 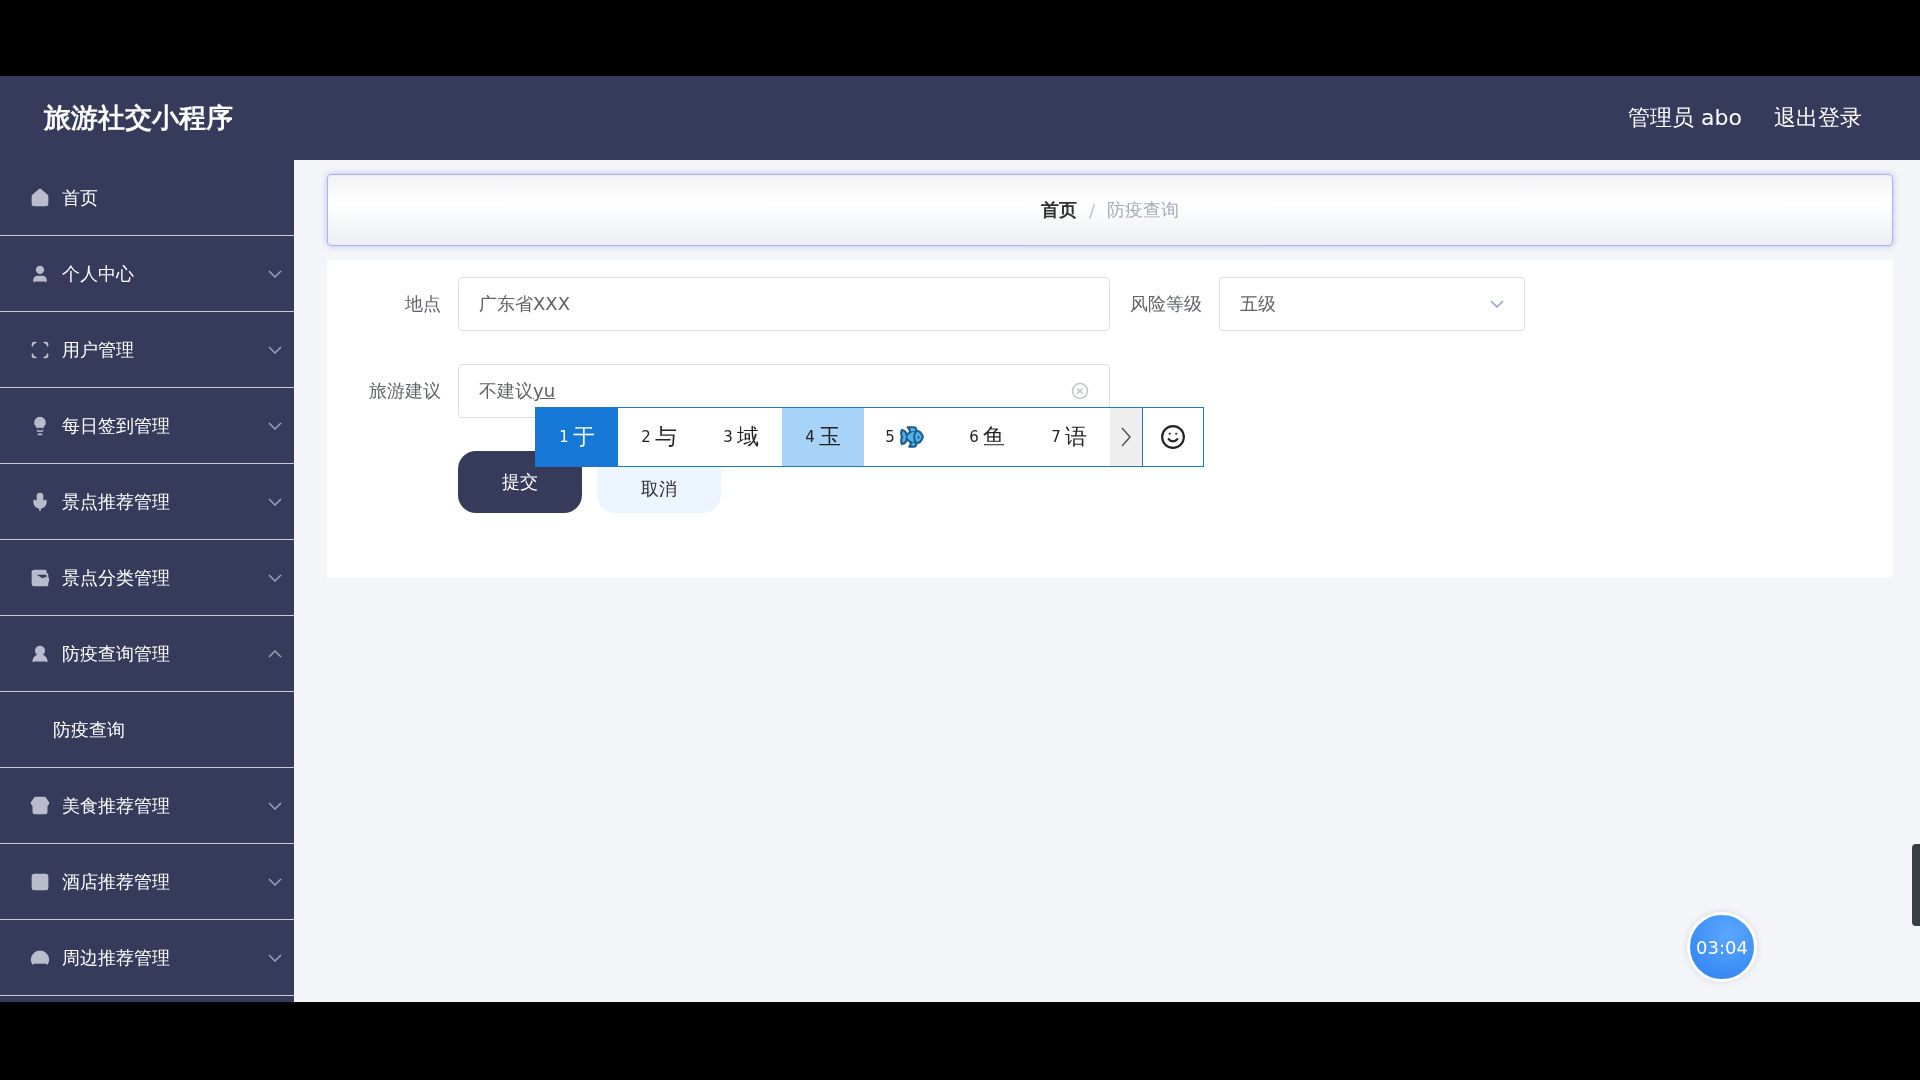 I want to click on submit-button: 提交, so click(x=520, y=482).